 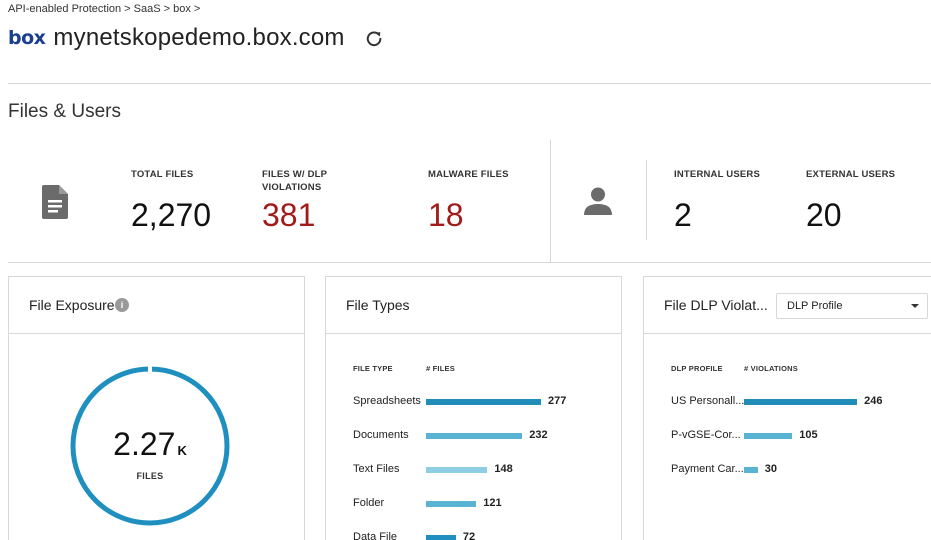 What do you see at coordinates (446, 215) in the screenshot?
I see `stat-value: 18` at bounding box center [446, 215].